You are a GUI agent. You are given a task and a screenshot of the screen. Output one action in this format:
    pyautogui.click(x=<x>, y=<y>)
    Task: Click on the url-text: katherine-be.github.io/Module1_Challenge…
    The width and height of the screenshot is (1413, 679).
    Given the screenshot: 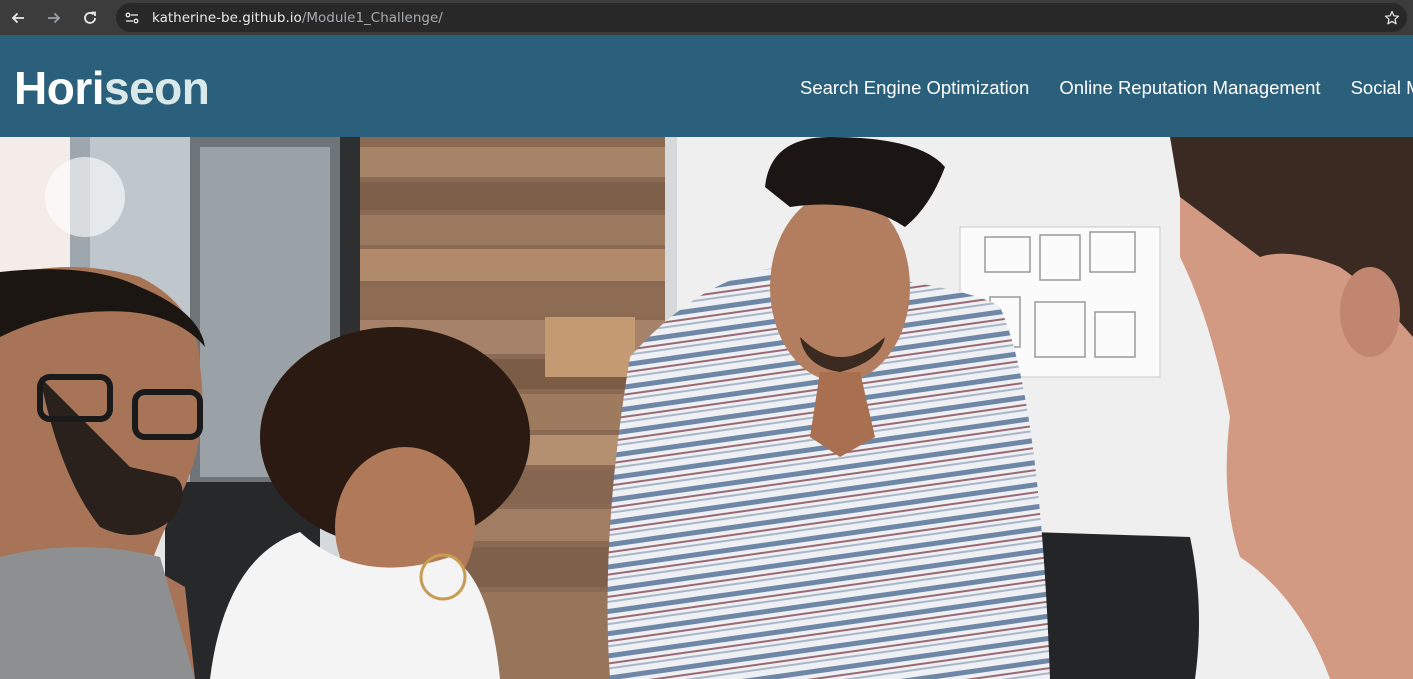 What is the action you would take?
    pyautogui.click(x=297, y=18)
    